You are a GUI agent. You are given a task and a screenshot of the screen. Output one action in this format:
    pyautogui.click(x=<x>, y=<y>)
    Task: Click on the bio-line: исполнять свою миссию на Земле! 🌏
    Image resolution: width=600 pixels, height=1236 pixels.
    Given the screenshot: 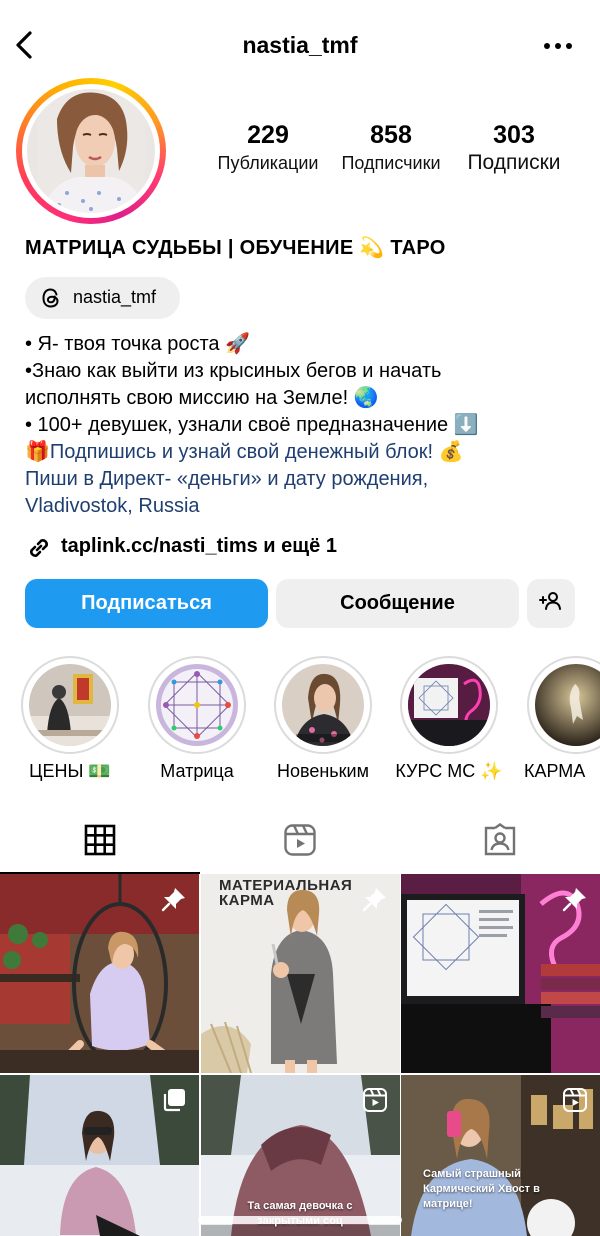 What is the action you would take?
    pyautogui.click(x=202, y=398)
    